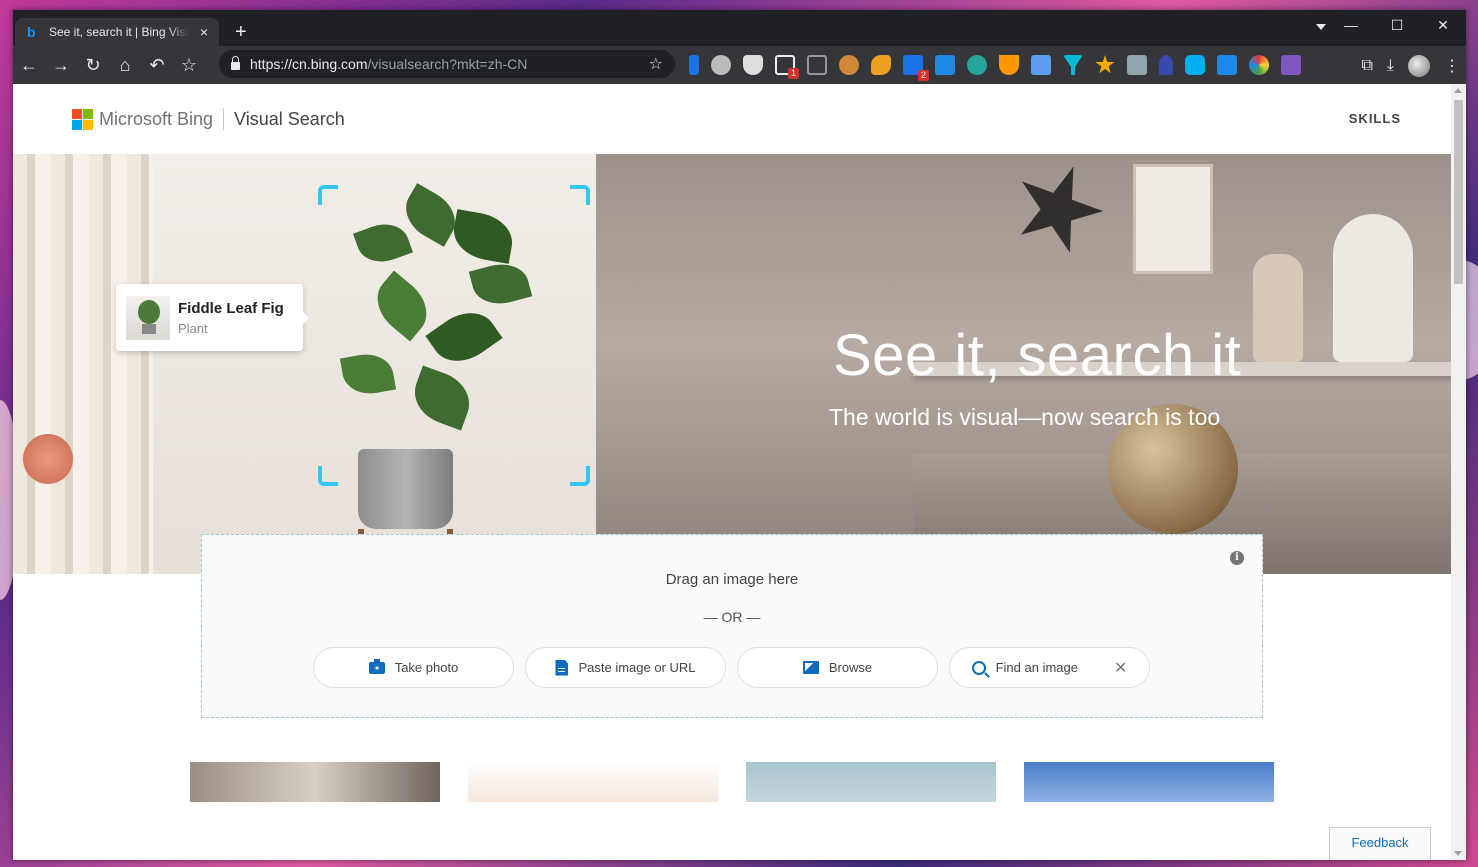 The image size is (1478, 867). Describe the element at coordinates (93, 65) in the screenshot. I see `reload-icon: ↻` at that location.